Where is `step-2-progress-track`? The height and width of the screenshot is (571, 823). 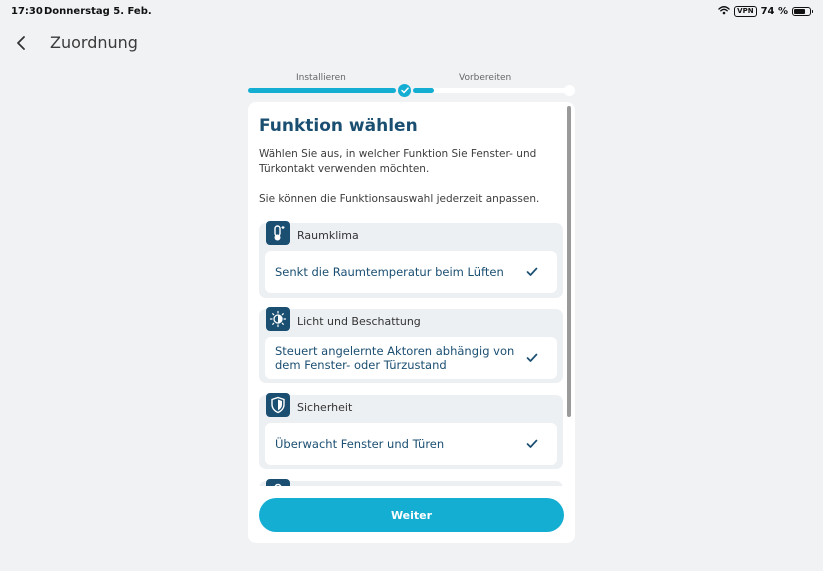 step-2-progress-track is located at coordinates (490, 90).